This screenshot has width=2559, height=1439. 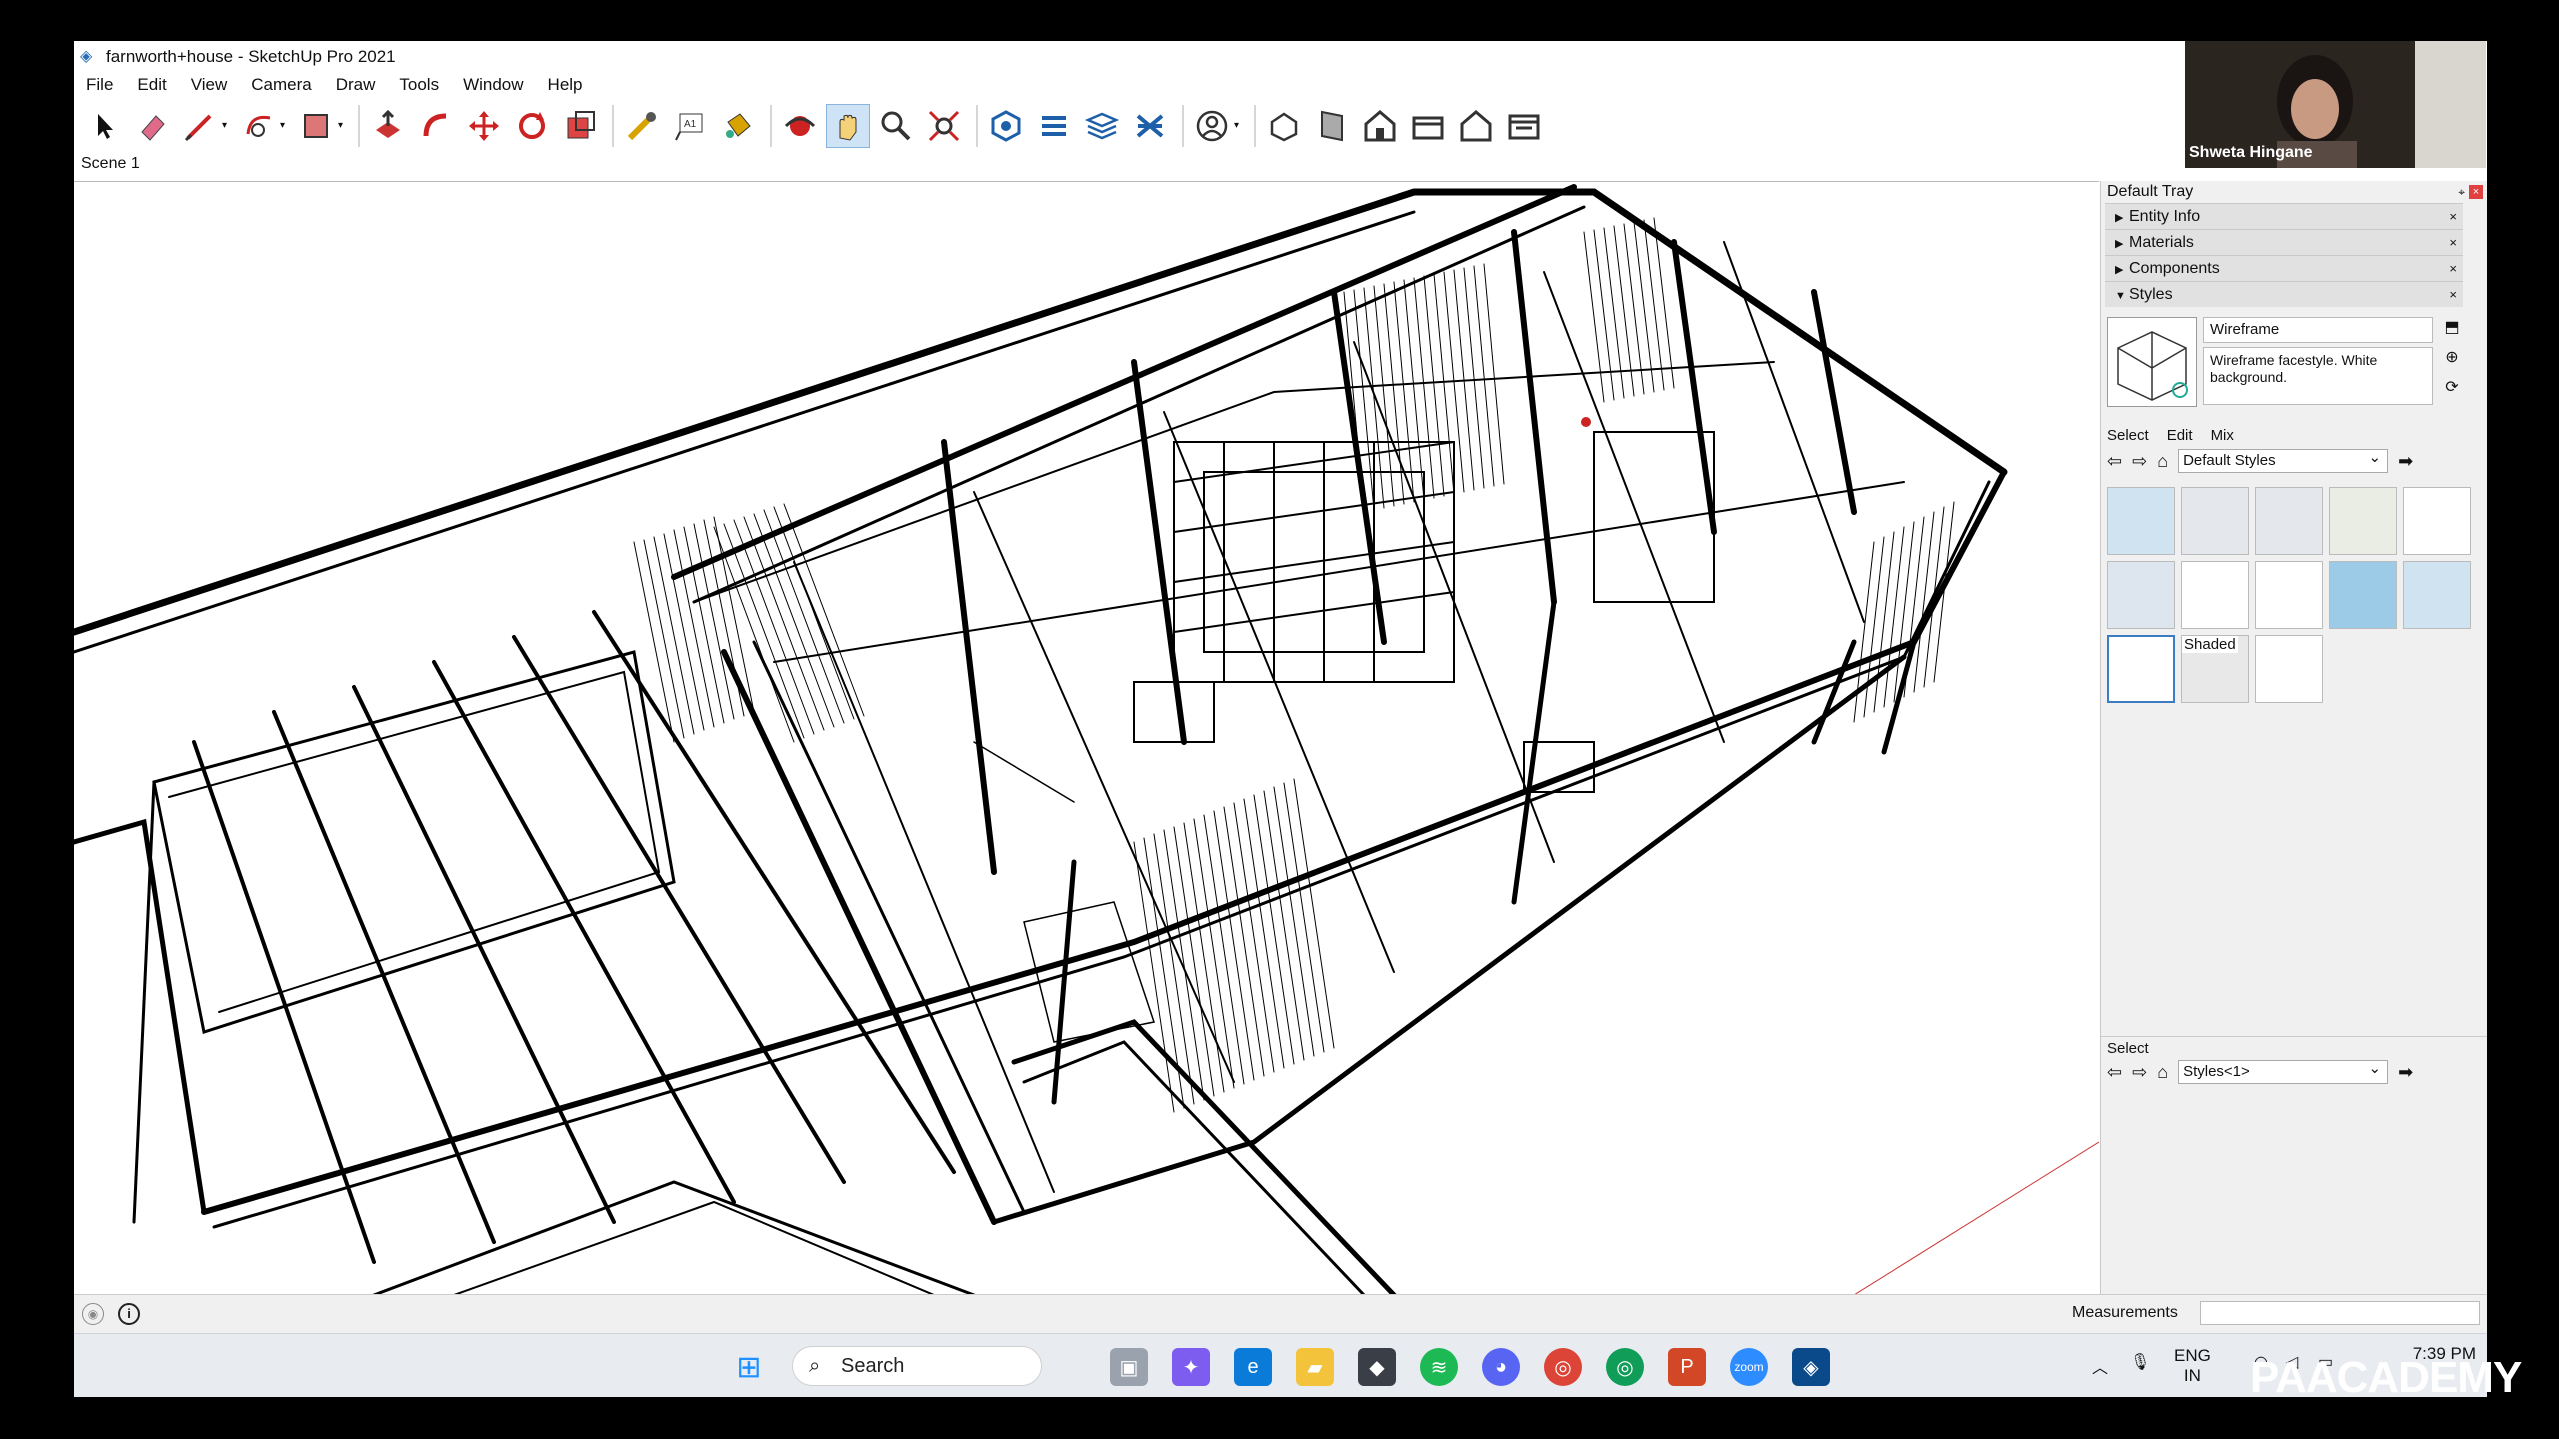 What do you see at coordinates (104, 126) in the screenshot?
I see `select-tool-icon` at bounding box center [104, 126].